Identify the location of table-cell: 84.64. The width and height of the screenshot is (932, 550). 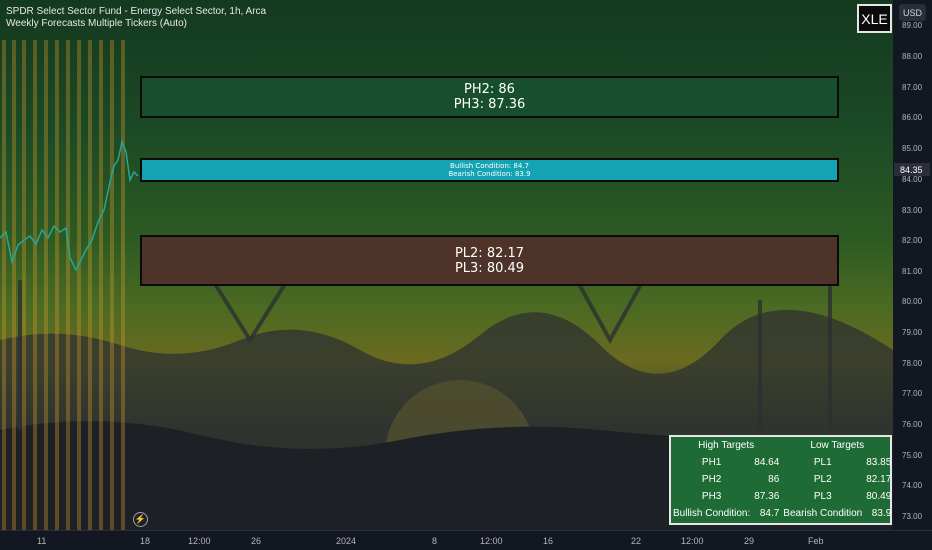
(767, 462).